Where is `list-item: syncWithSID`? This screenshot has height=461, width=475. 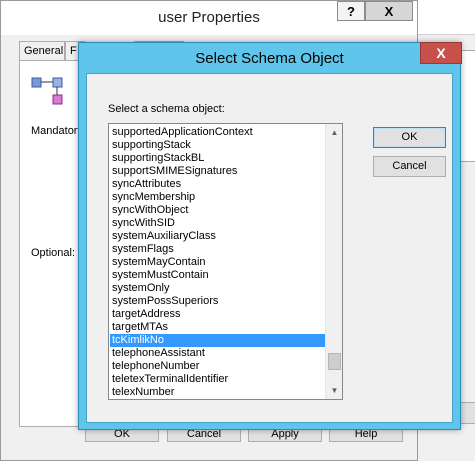
list-item: syncWithSID is located at coordinates (217, 223).